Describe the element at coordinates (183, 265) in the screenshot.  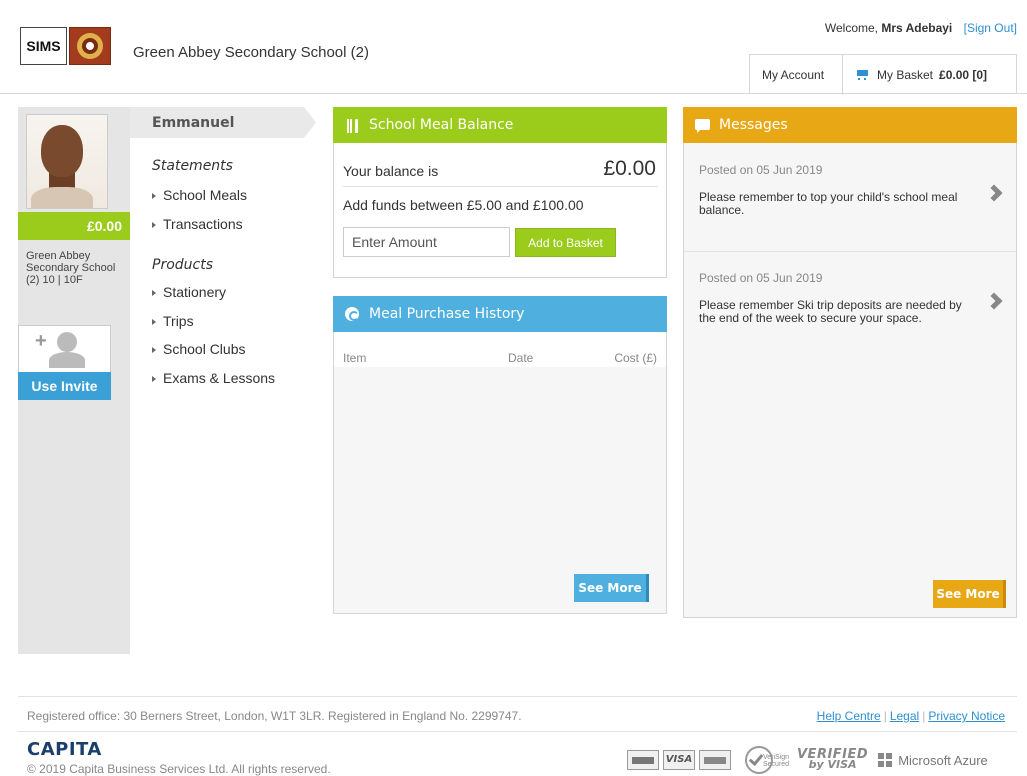
I see `products-heading: Products` at that location.